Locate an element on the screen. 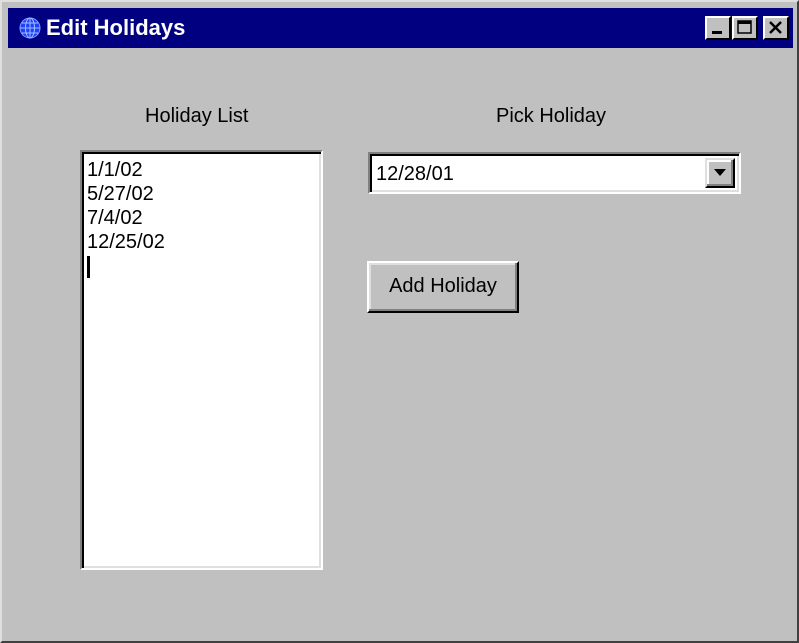 This screenshot has width=799, height=643. globe-icon is located at coordinates (30, 28).